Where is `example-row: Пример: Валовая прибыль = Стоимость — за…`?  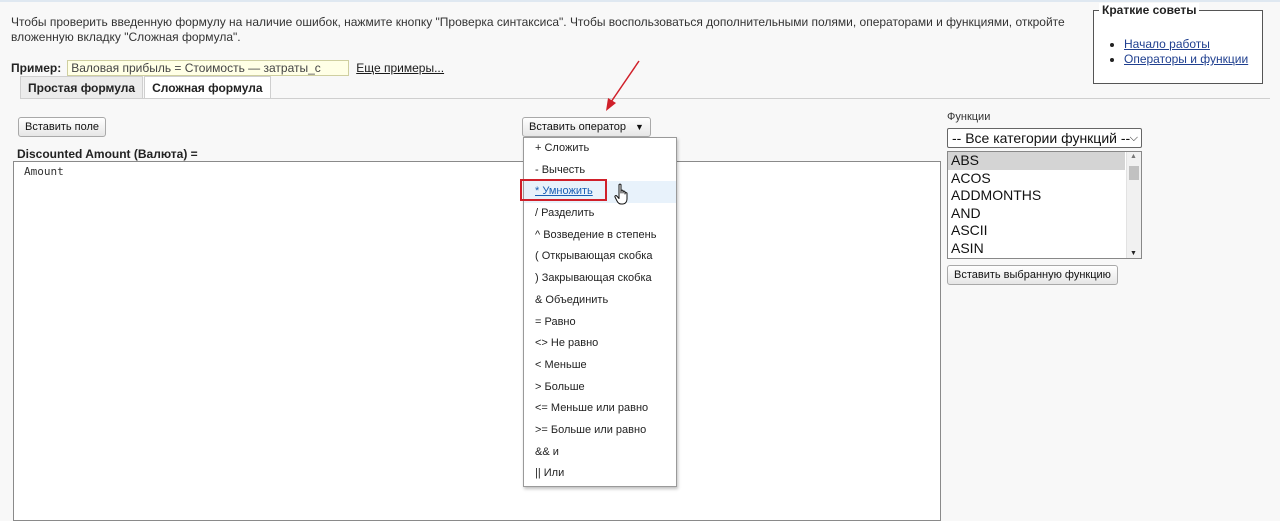
example-row: Пример: Валовая прибыль = Стоимость — за… is located at coordinates (227, 68).